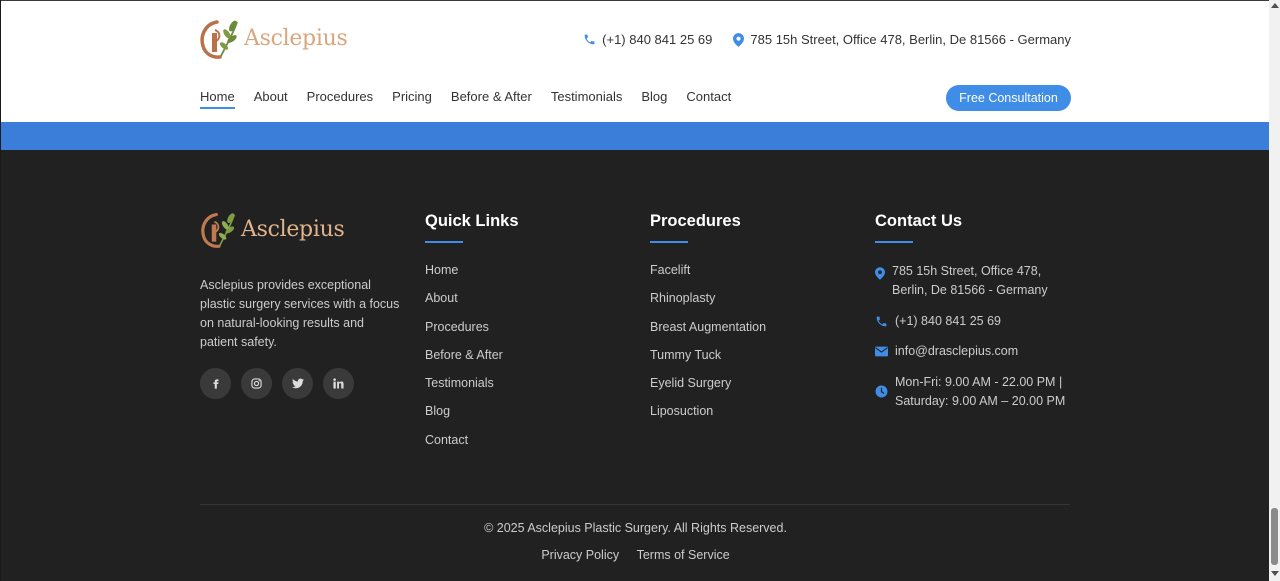  What do you see at coordinates (472, 390) in the screenshot?
I see `footer-link-testimonials: Testimonials` at bounding box center [472, 390].